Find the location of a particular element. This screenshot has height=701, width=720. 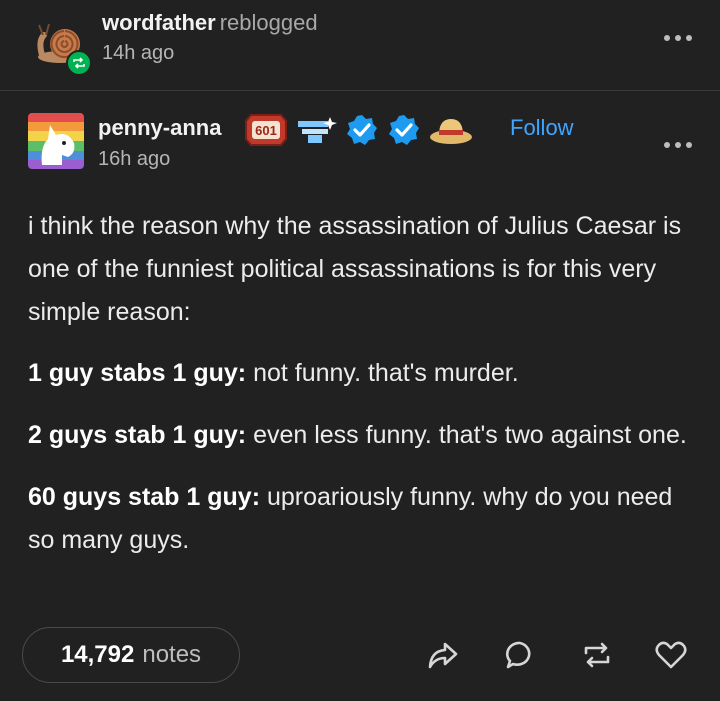

post-author: penny-anna is located at coordinates (159, 128).